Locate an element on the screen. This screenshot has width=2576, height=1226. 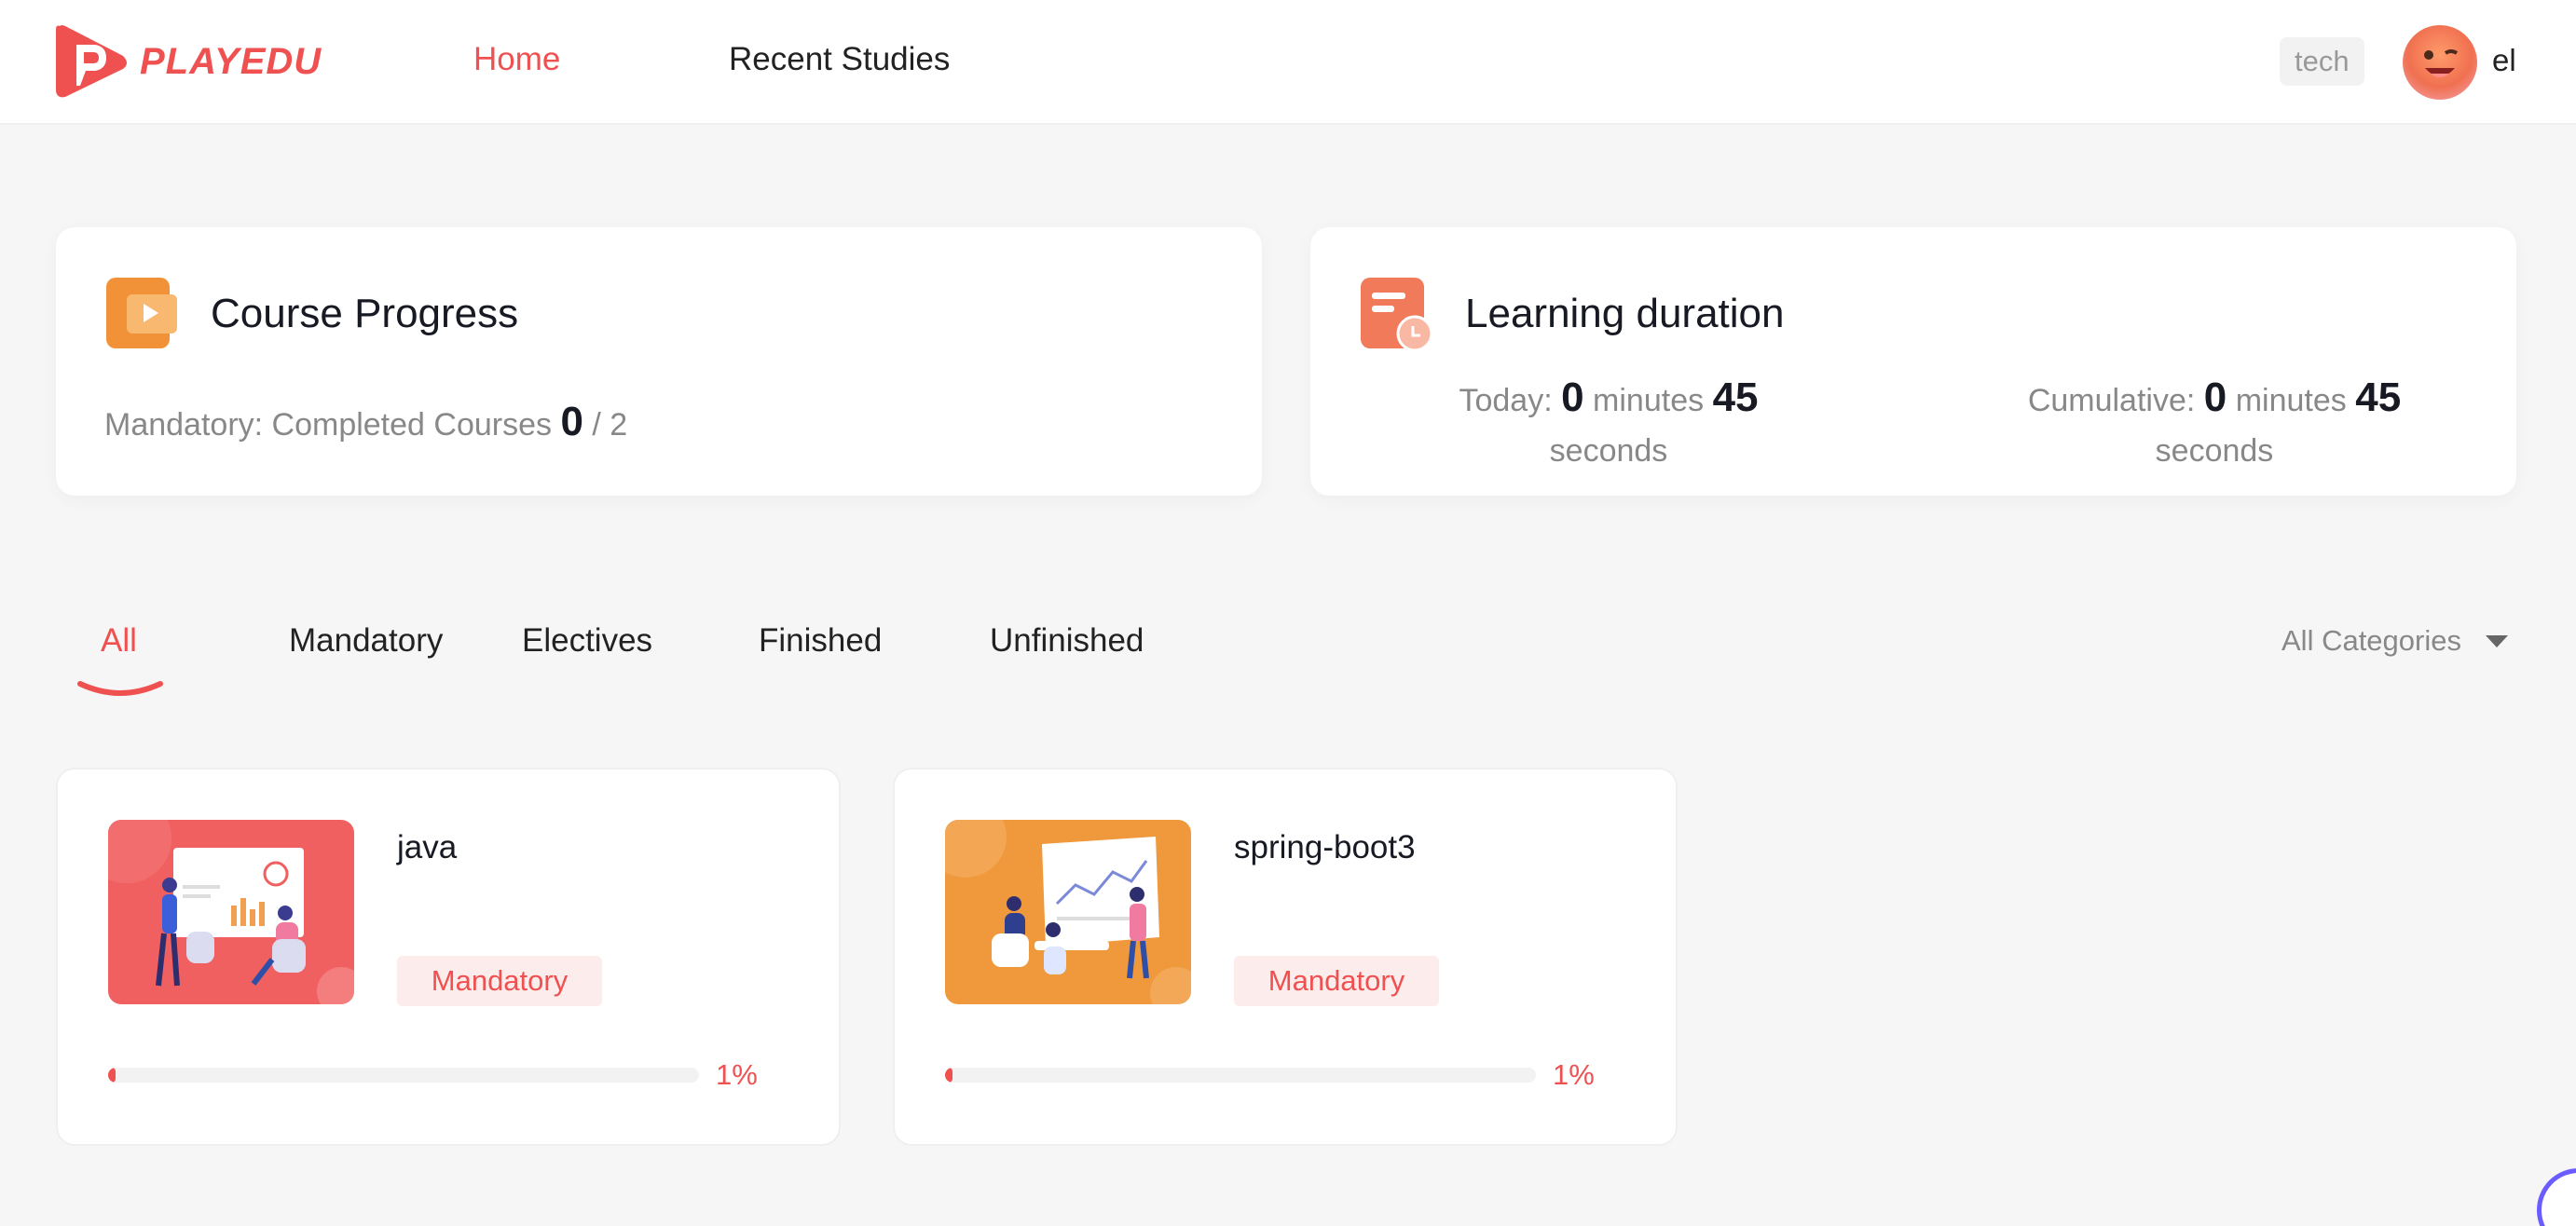
presentation-illustration-icon is located at coordinates (231, 912).